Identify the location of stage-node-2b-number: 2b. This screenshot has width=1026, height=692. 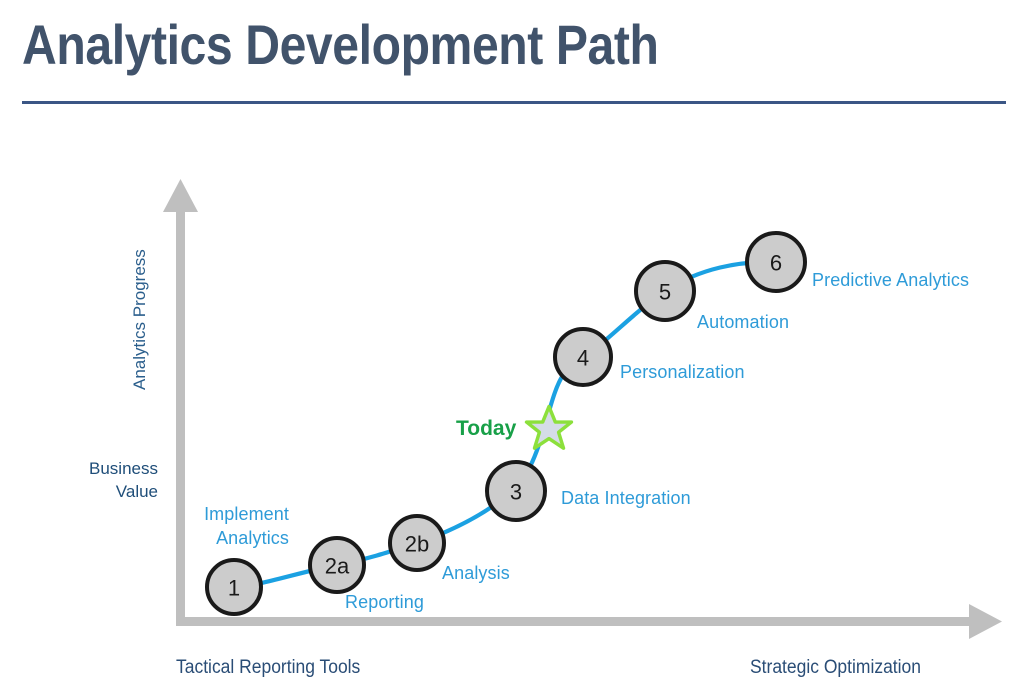
(417, 544).